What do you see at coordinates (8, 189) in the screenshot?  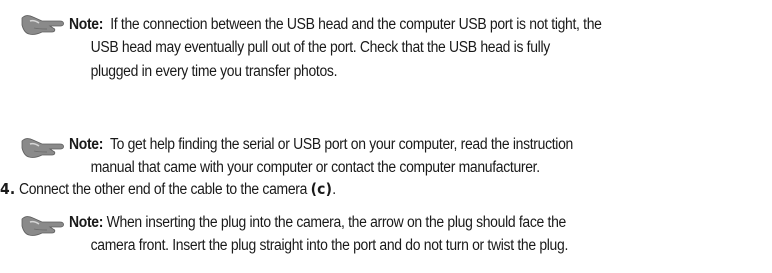 I see `step-number: 4.` at bounding box center [8, 189].